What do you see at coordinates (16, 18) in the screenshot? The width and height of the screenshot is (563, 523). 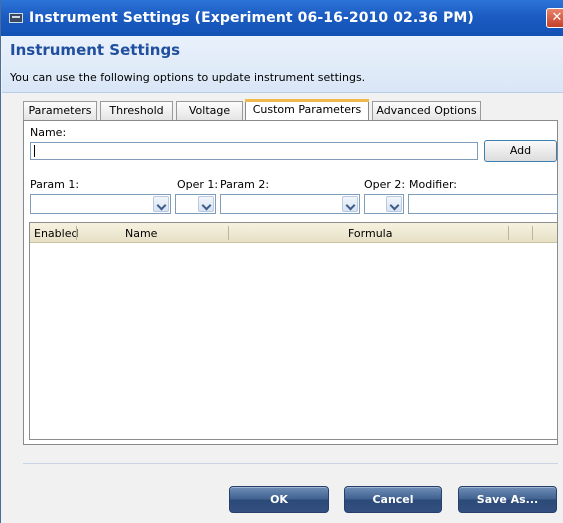 I see `app-window-icon` at bounding box center [16, 18].